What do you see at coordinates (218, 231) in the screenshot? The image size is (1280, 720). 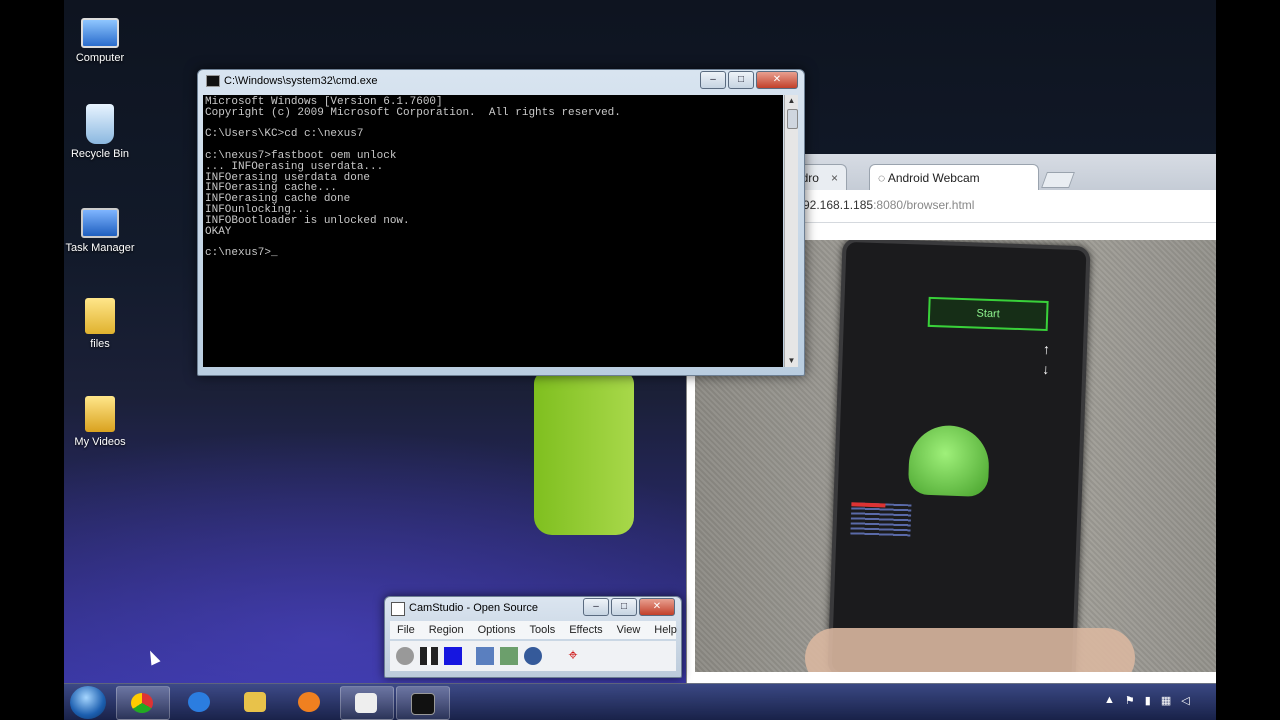 I see `console-line: OKAY` at bounding box center [218, 231].